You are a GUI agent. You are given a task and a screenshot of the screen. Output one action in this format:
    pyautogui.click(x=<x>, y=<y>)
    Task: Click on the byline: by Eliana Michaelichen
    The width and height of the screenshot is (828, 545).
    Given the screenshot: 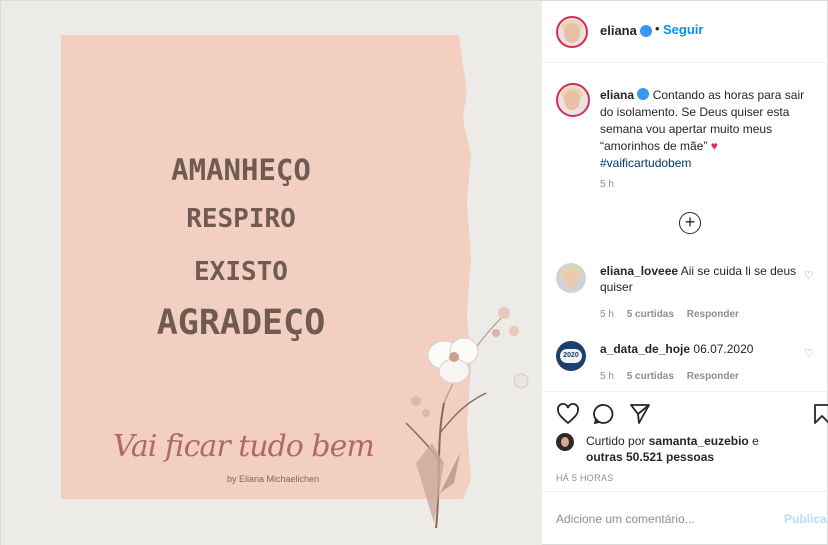 What is the action you would take?
    pyautogui.click(x=273, y=479)
    